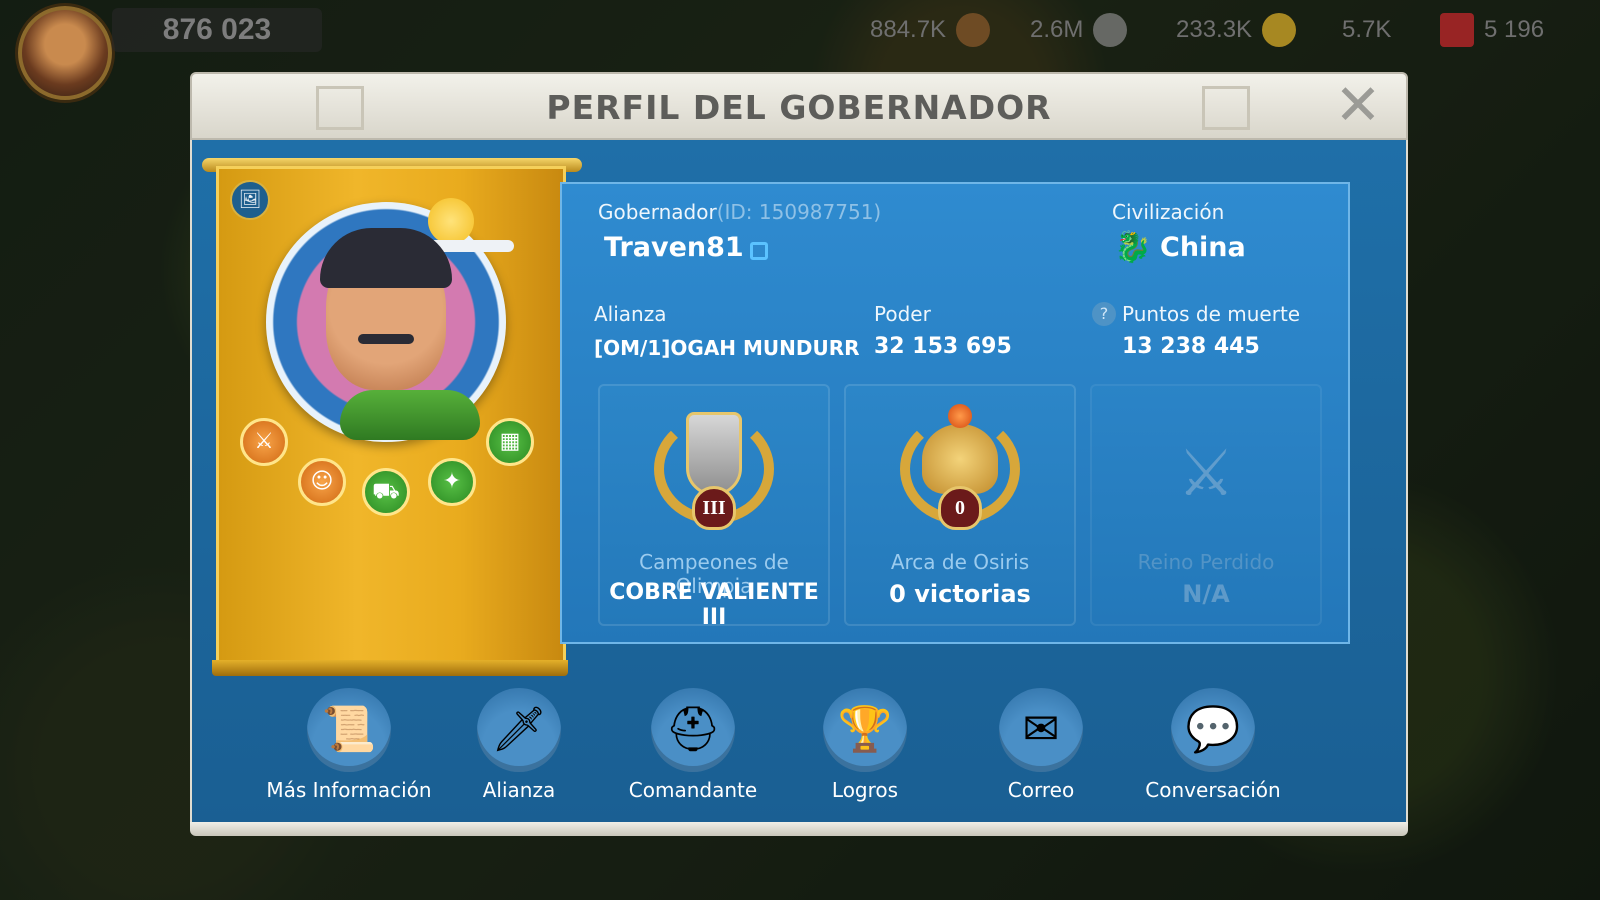  I want to click on hud-resource-stone: 233.3K, so click(1236, 30).